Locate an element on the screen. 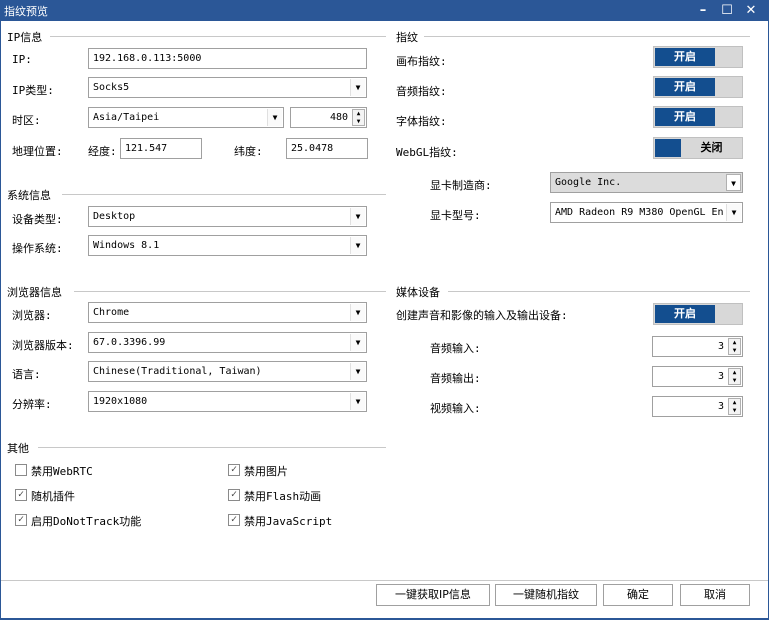  option-label: 禁用图片 is located at coordinates (266, 471).